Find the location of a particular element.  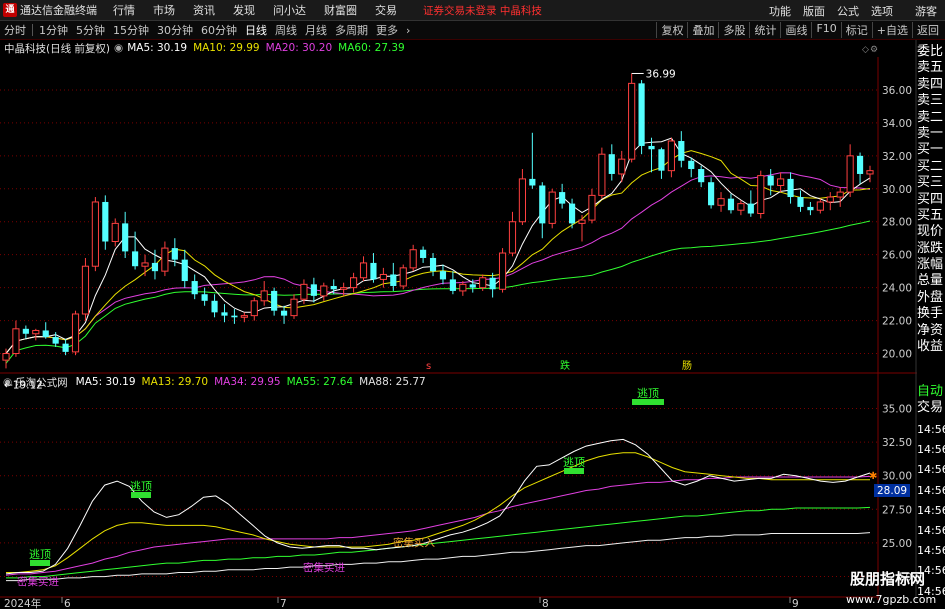

sidebar-item-buy5: 买五 is located at coordinates (931, 216).